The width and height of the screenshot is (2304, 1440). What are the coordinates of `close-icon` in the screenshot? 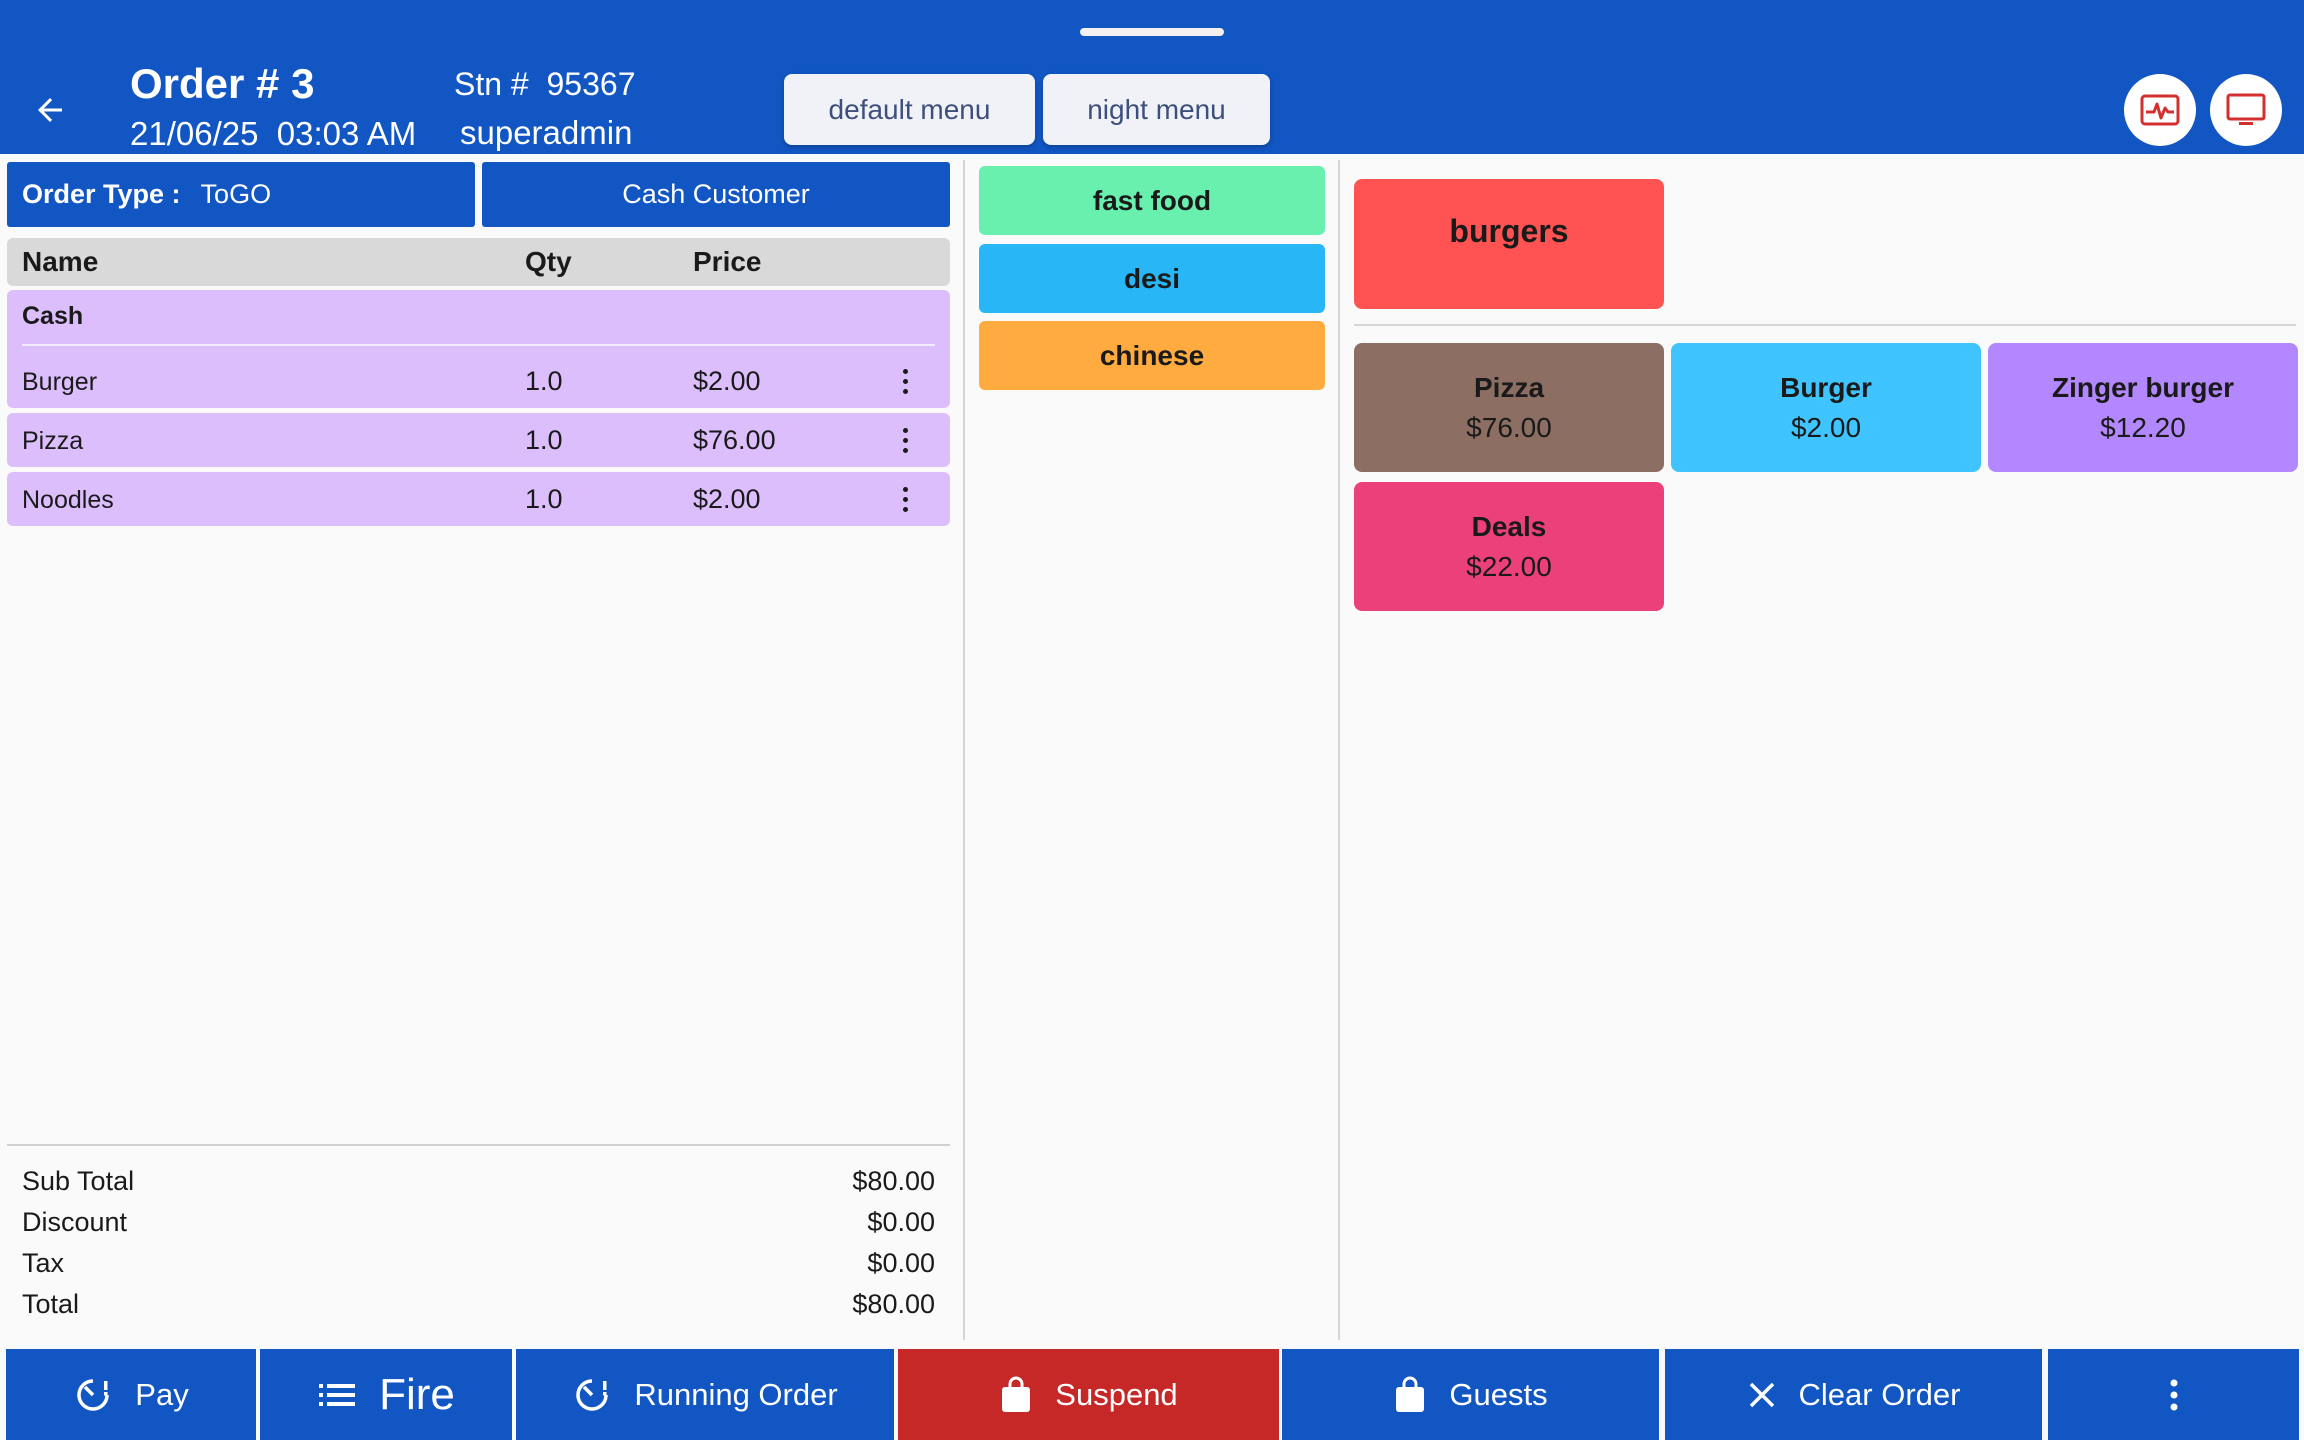 It's located at (1761, 1394).